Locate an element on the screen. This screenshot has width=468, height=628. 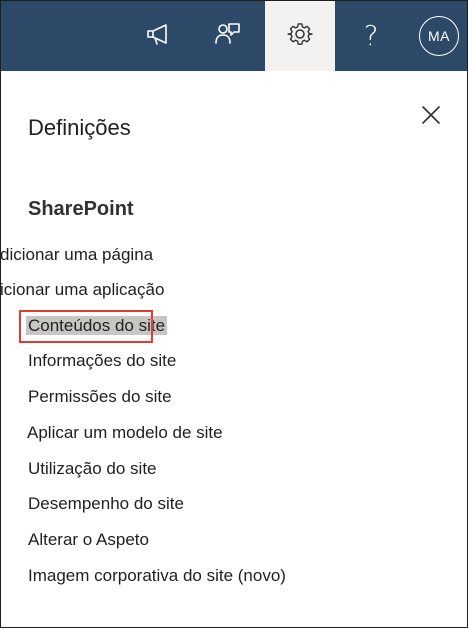
menu-item-site-usage: Utilização do site is located at coordinates (92, 469).